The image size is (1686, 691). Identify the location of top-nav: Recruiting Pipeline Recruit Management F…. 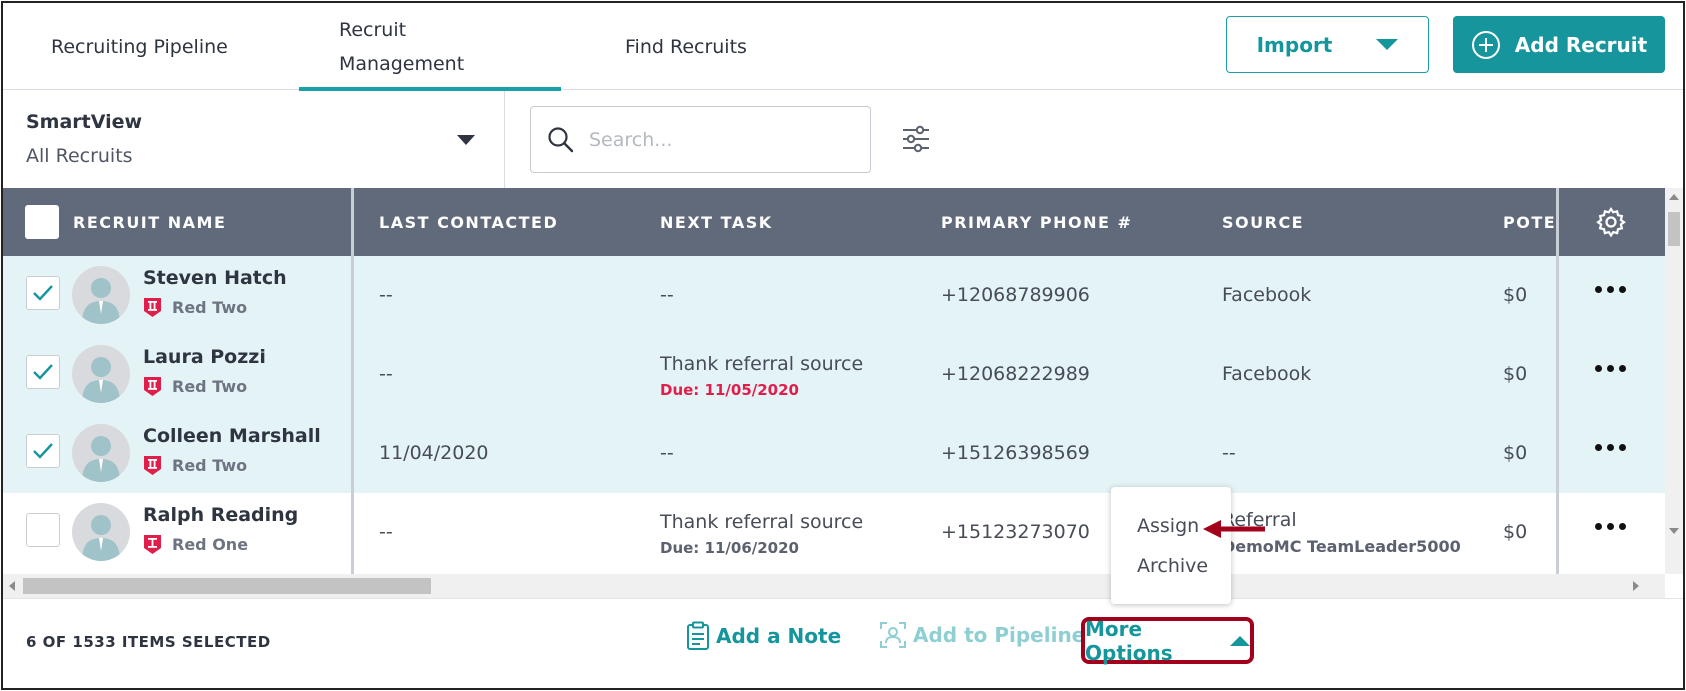
(843, 47).